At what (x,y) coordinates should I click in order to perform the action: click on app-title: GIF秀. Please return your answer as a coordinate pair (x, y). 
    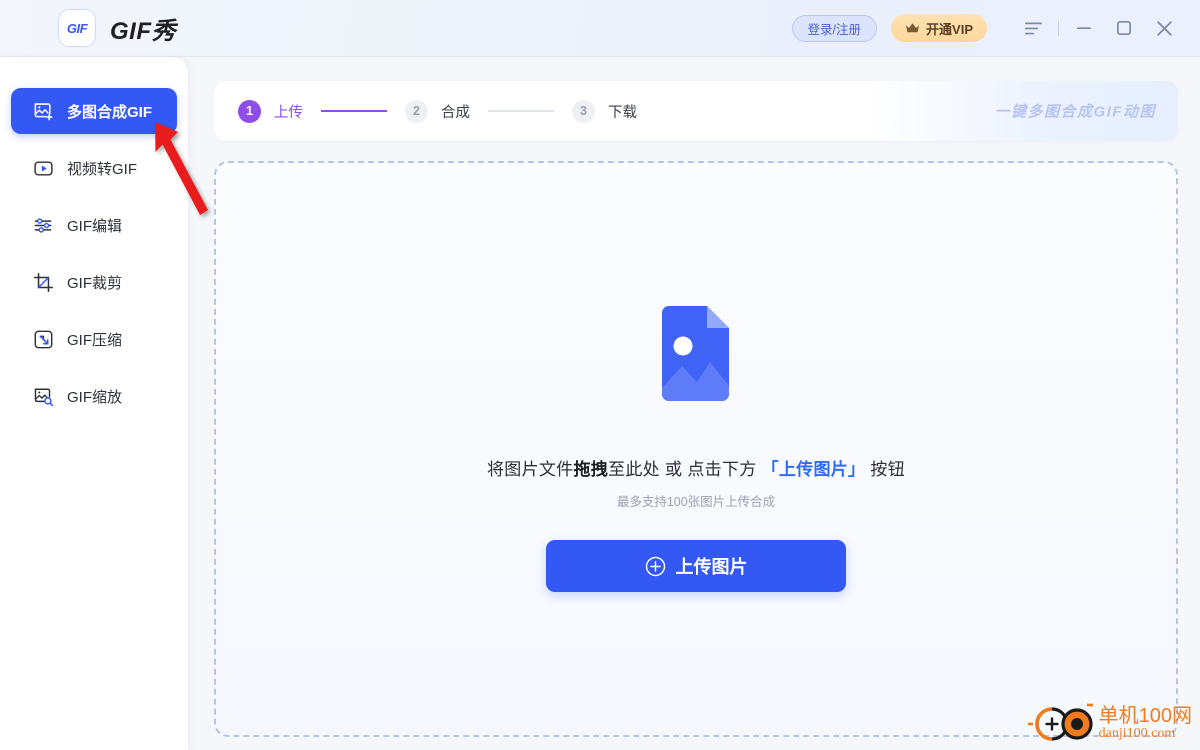
    Looking at the image, I should click on (143, 31).